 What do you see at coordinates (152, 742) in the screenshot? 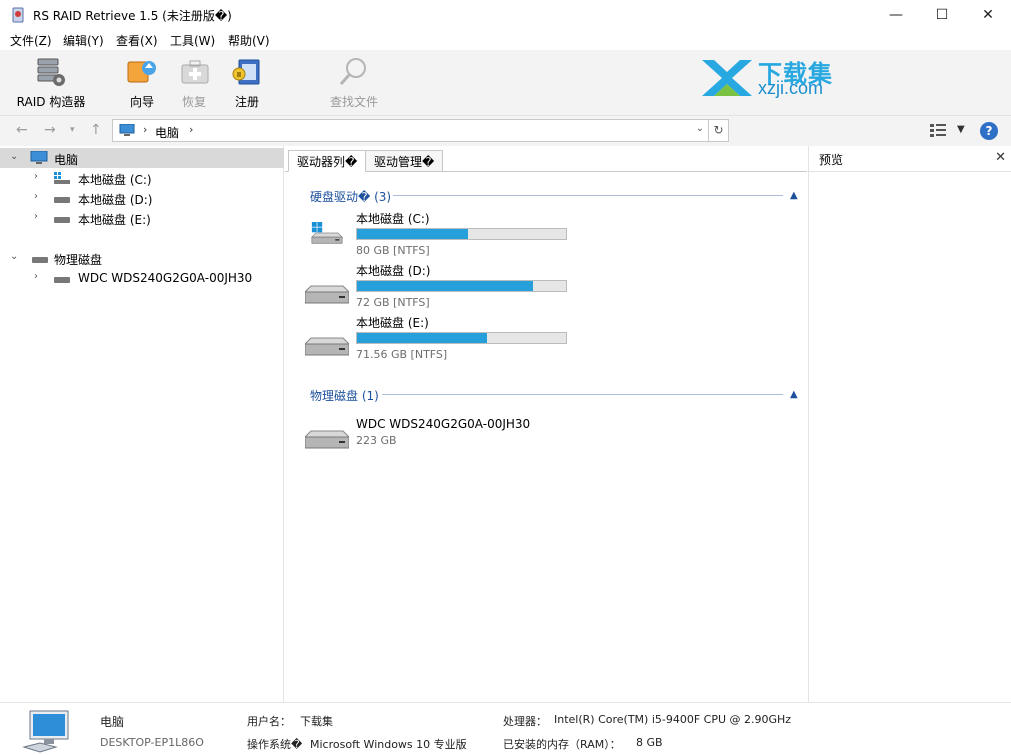
I see `status-hostname: DESKTOP-EP1L86O` at bounding box center [152, 742].